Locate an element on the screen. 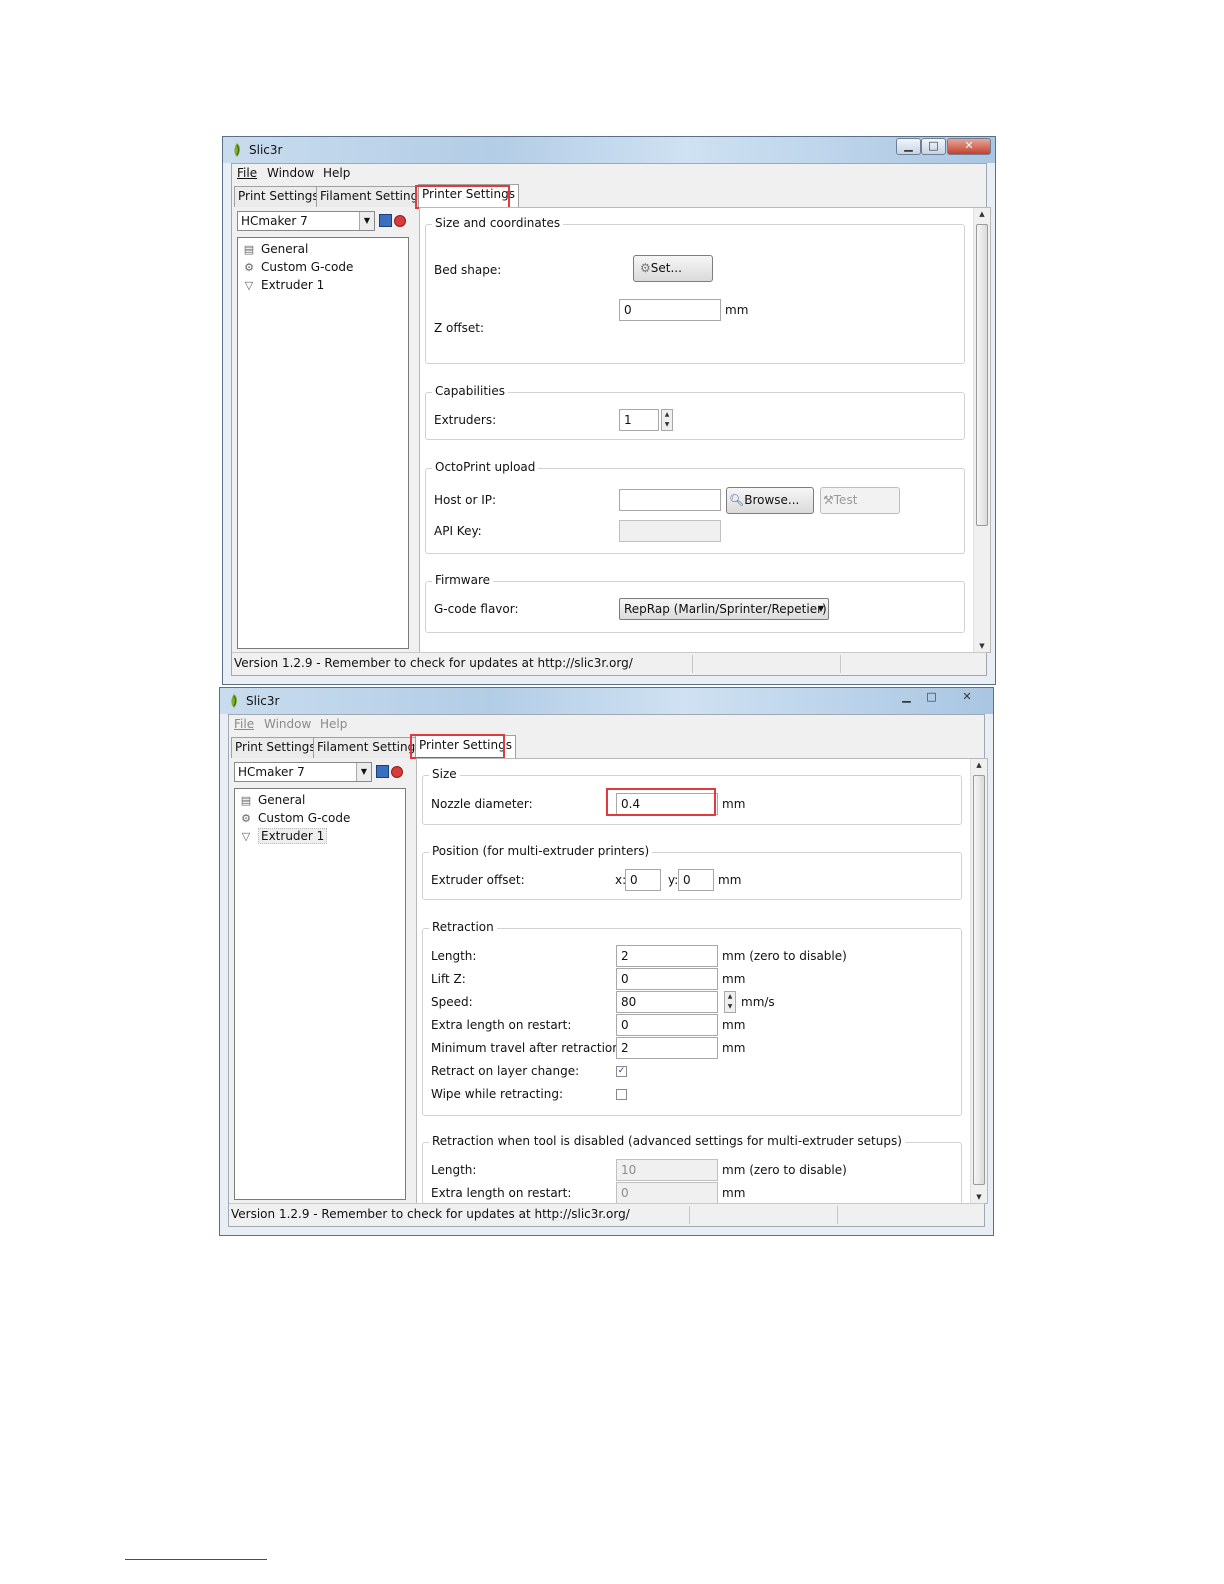  retract-length-label: Length: is located at coordinates (454, 956).